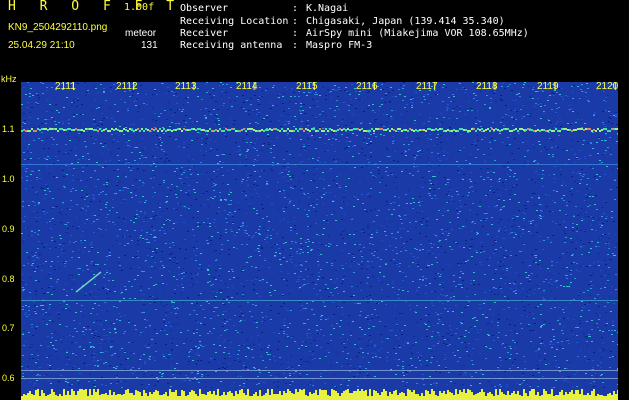 This screenshot has width=629, height=400. Describe the element at coordinates (65, 86) in the screenshot. I see `x-tick-label: 2111` at that location.